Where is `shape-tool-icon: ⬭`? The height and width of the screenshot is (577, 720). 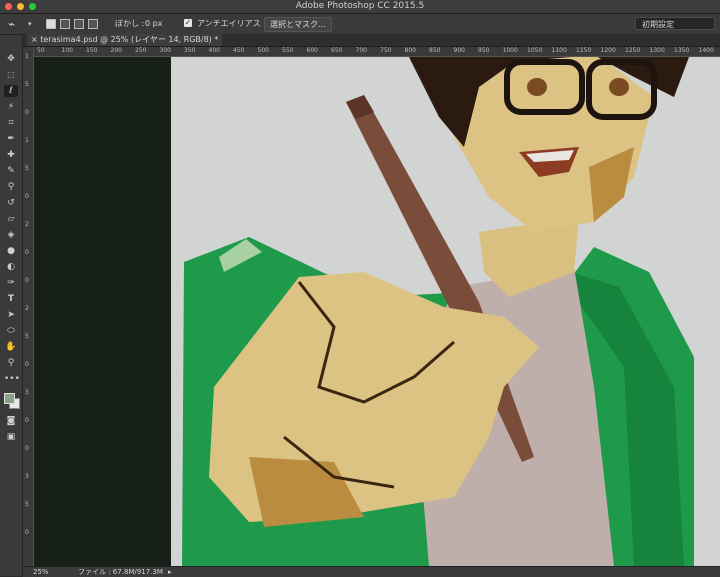 shape-tool-icon: ⬭ is located at coordinates (11, 331).